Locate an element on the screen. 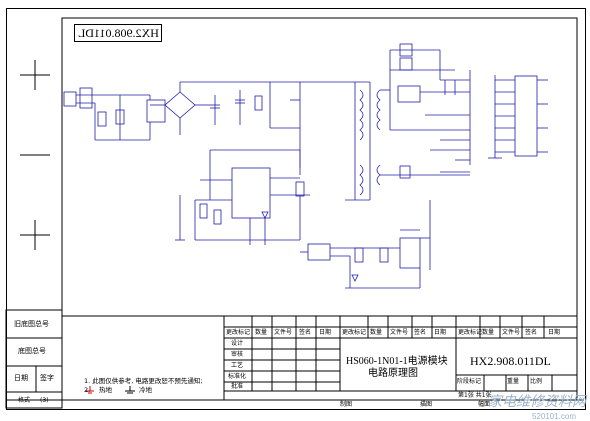 The height and width of the screenshot is (421, 590). watermark-url: 520101.com is located at coordinates (553, 416).